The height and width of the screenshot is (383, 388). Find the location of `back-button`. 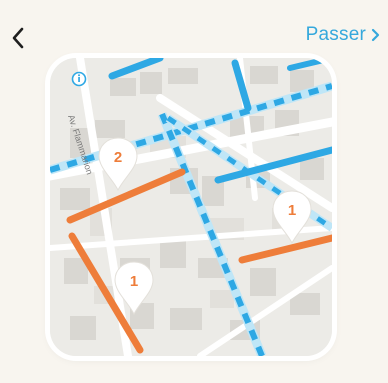

back-button is located at coordinates (18, 38).